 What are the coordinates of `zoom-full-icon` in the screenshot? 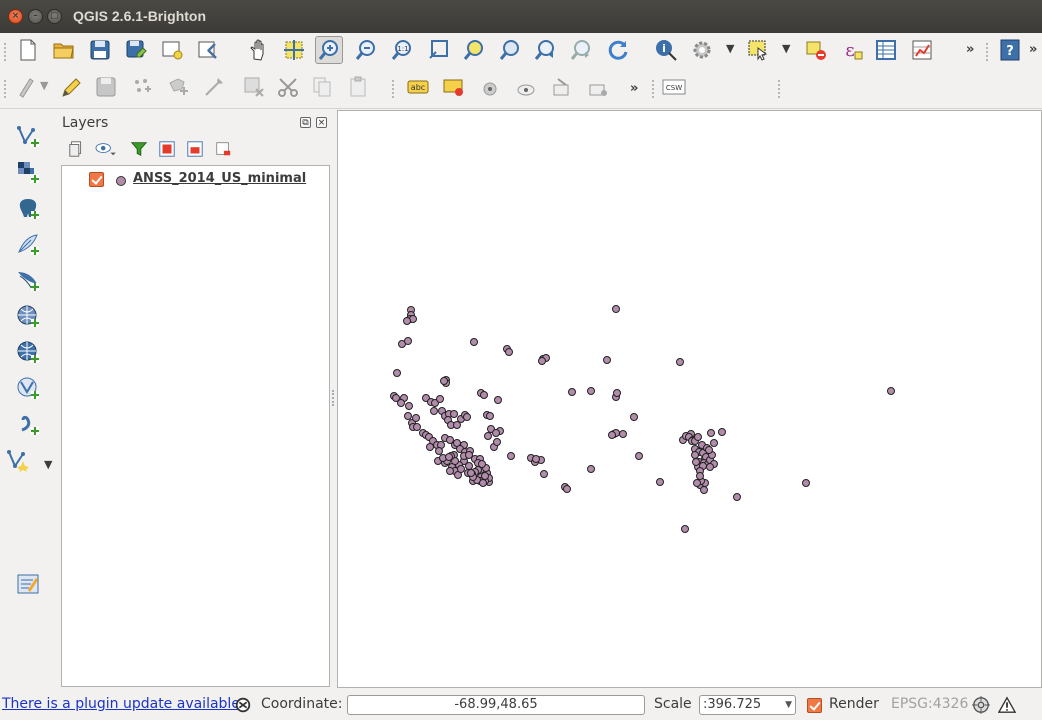 It's located at (438, 50).